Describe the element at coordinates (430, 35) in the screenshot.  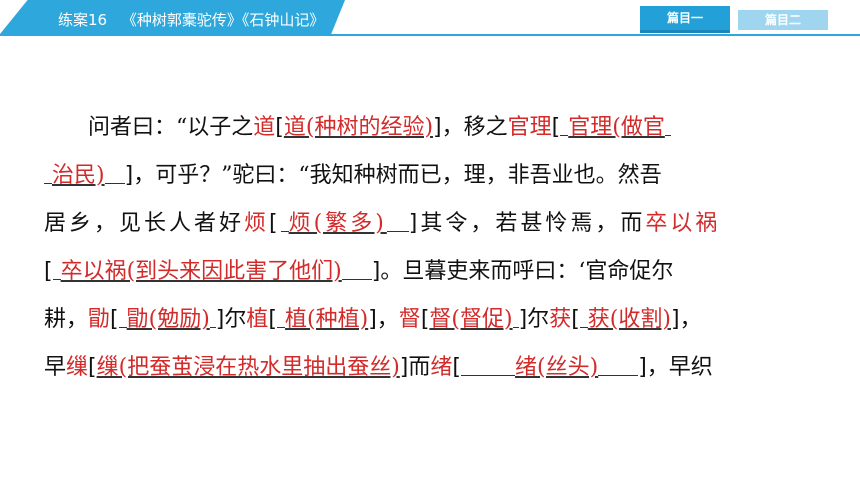
I see `header-divider` at that location.